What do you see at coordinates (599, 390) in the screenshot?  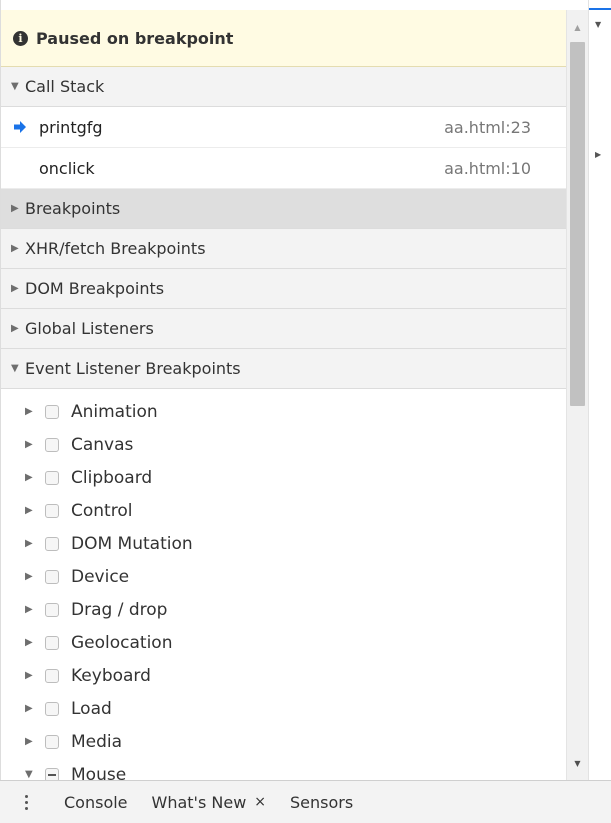 I see `adjacent-pane-edge: ▼ ▶` at bounding box center [599, 390].